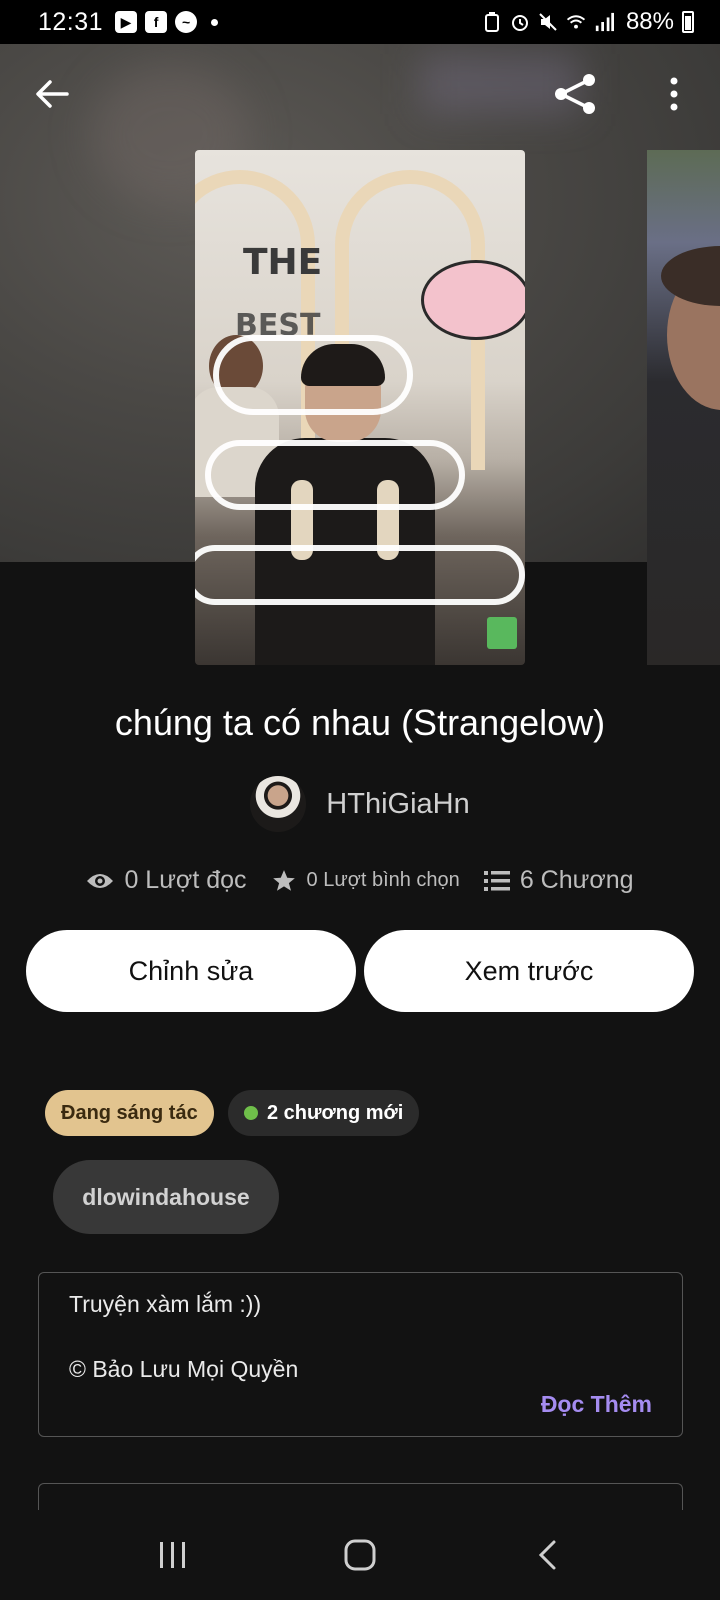 The width and height of the screenshot is (720, 1600). I want to click on copyright-text: © Bảo Lưu Mọi Quyền, so click(184, 1369).